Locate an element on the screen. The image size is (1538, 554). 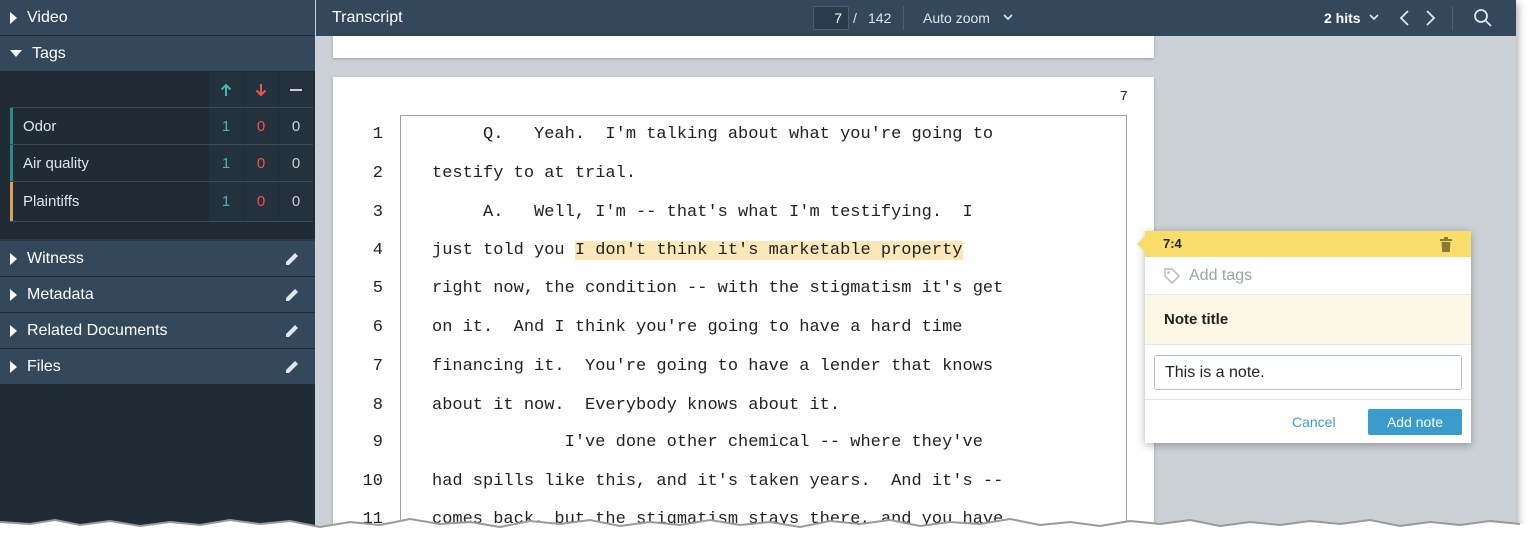
panel-video-header: Video is located at coordinates (157, 18).